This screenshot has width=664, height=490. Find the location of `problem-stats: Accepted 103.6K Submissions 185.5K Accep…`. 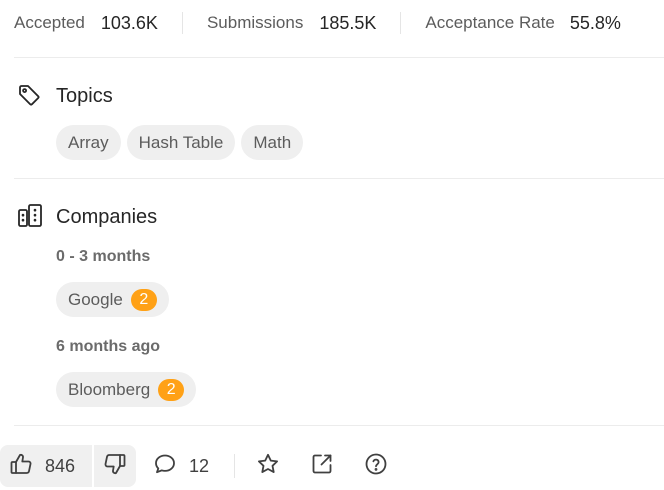

problem-stats: Accepted 103.6K Submissions 185.5K Accep… is located at coordinates (317, 23).